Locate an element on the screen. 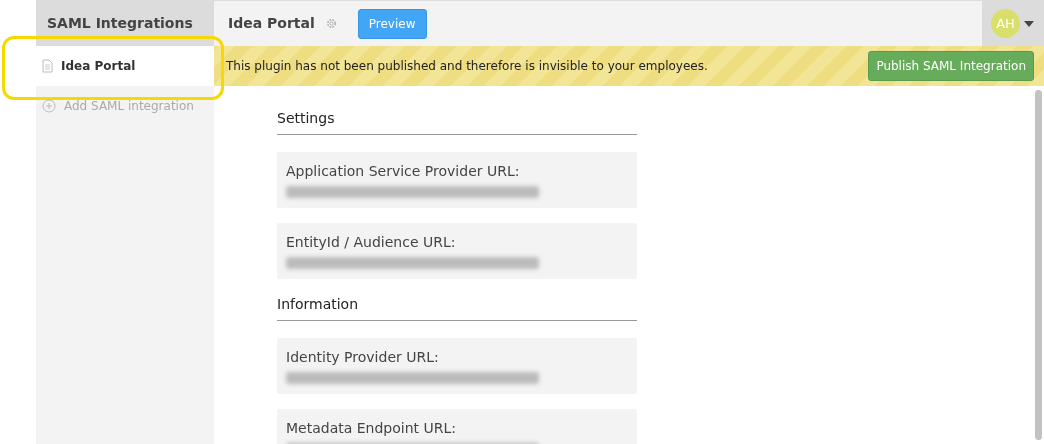  preview-button: Preview is located at coordinates (392, 23).